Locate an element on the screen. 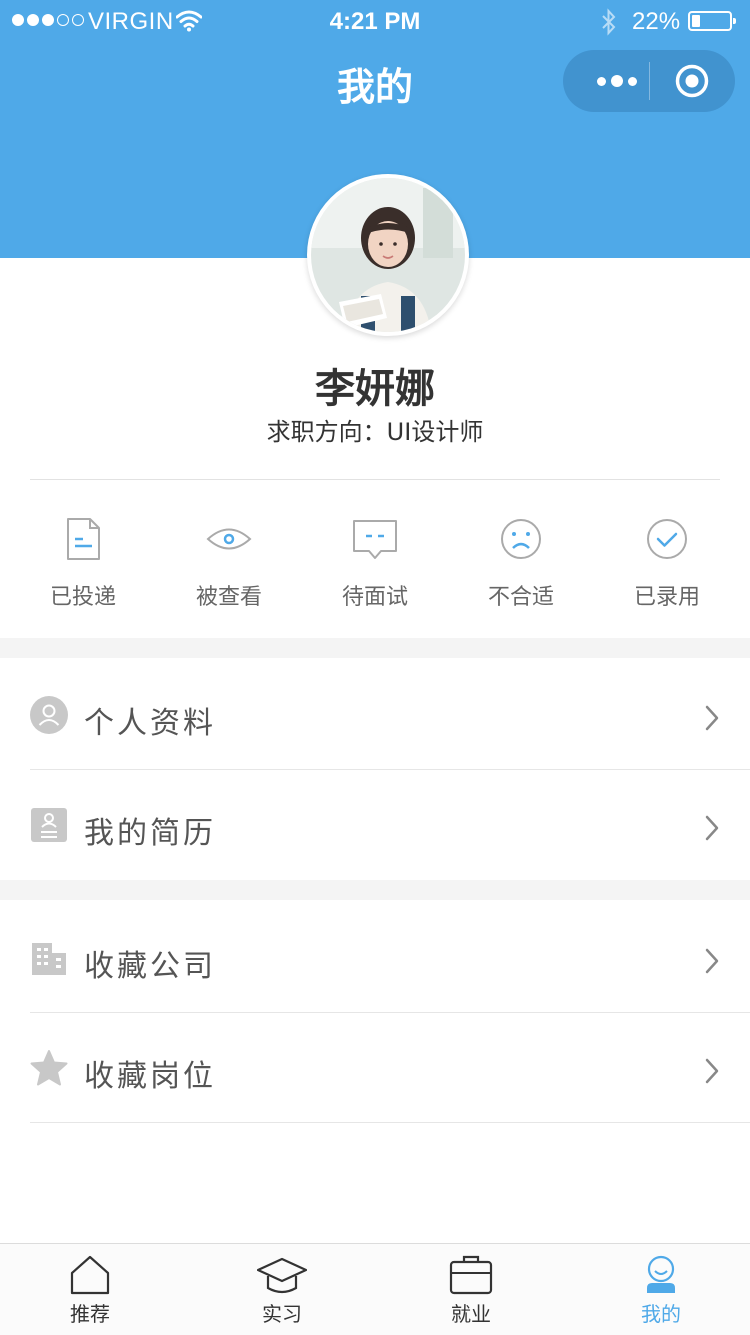 The image size is (750, 1335). eye-icon is located at coordinates (229, 539).